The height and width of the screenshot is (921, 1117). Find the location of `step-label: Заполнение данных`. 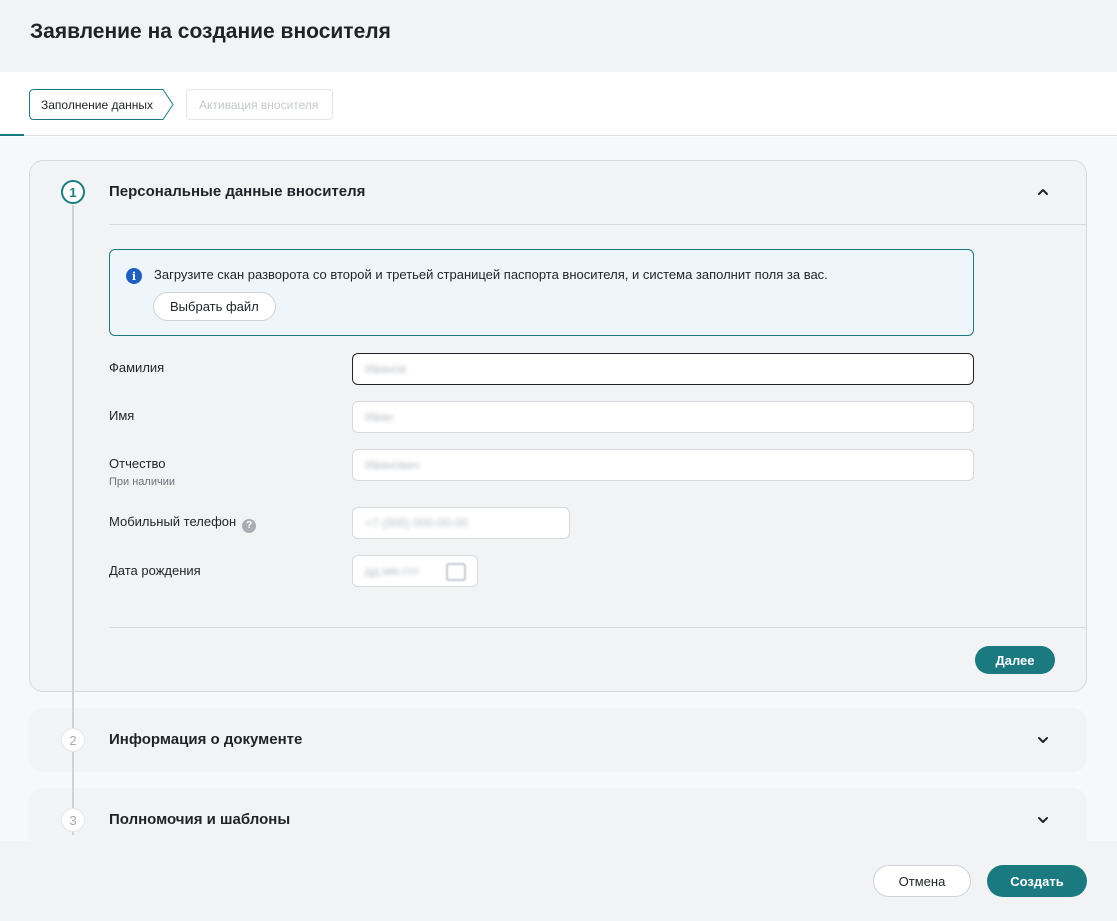

step-label: Заполнение данных is located at coordinates (97, 104).